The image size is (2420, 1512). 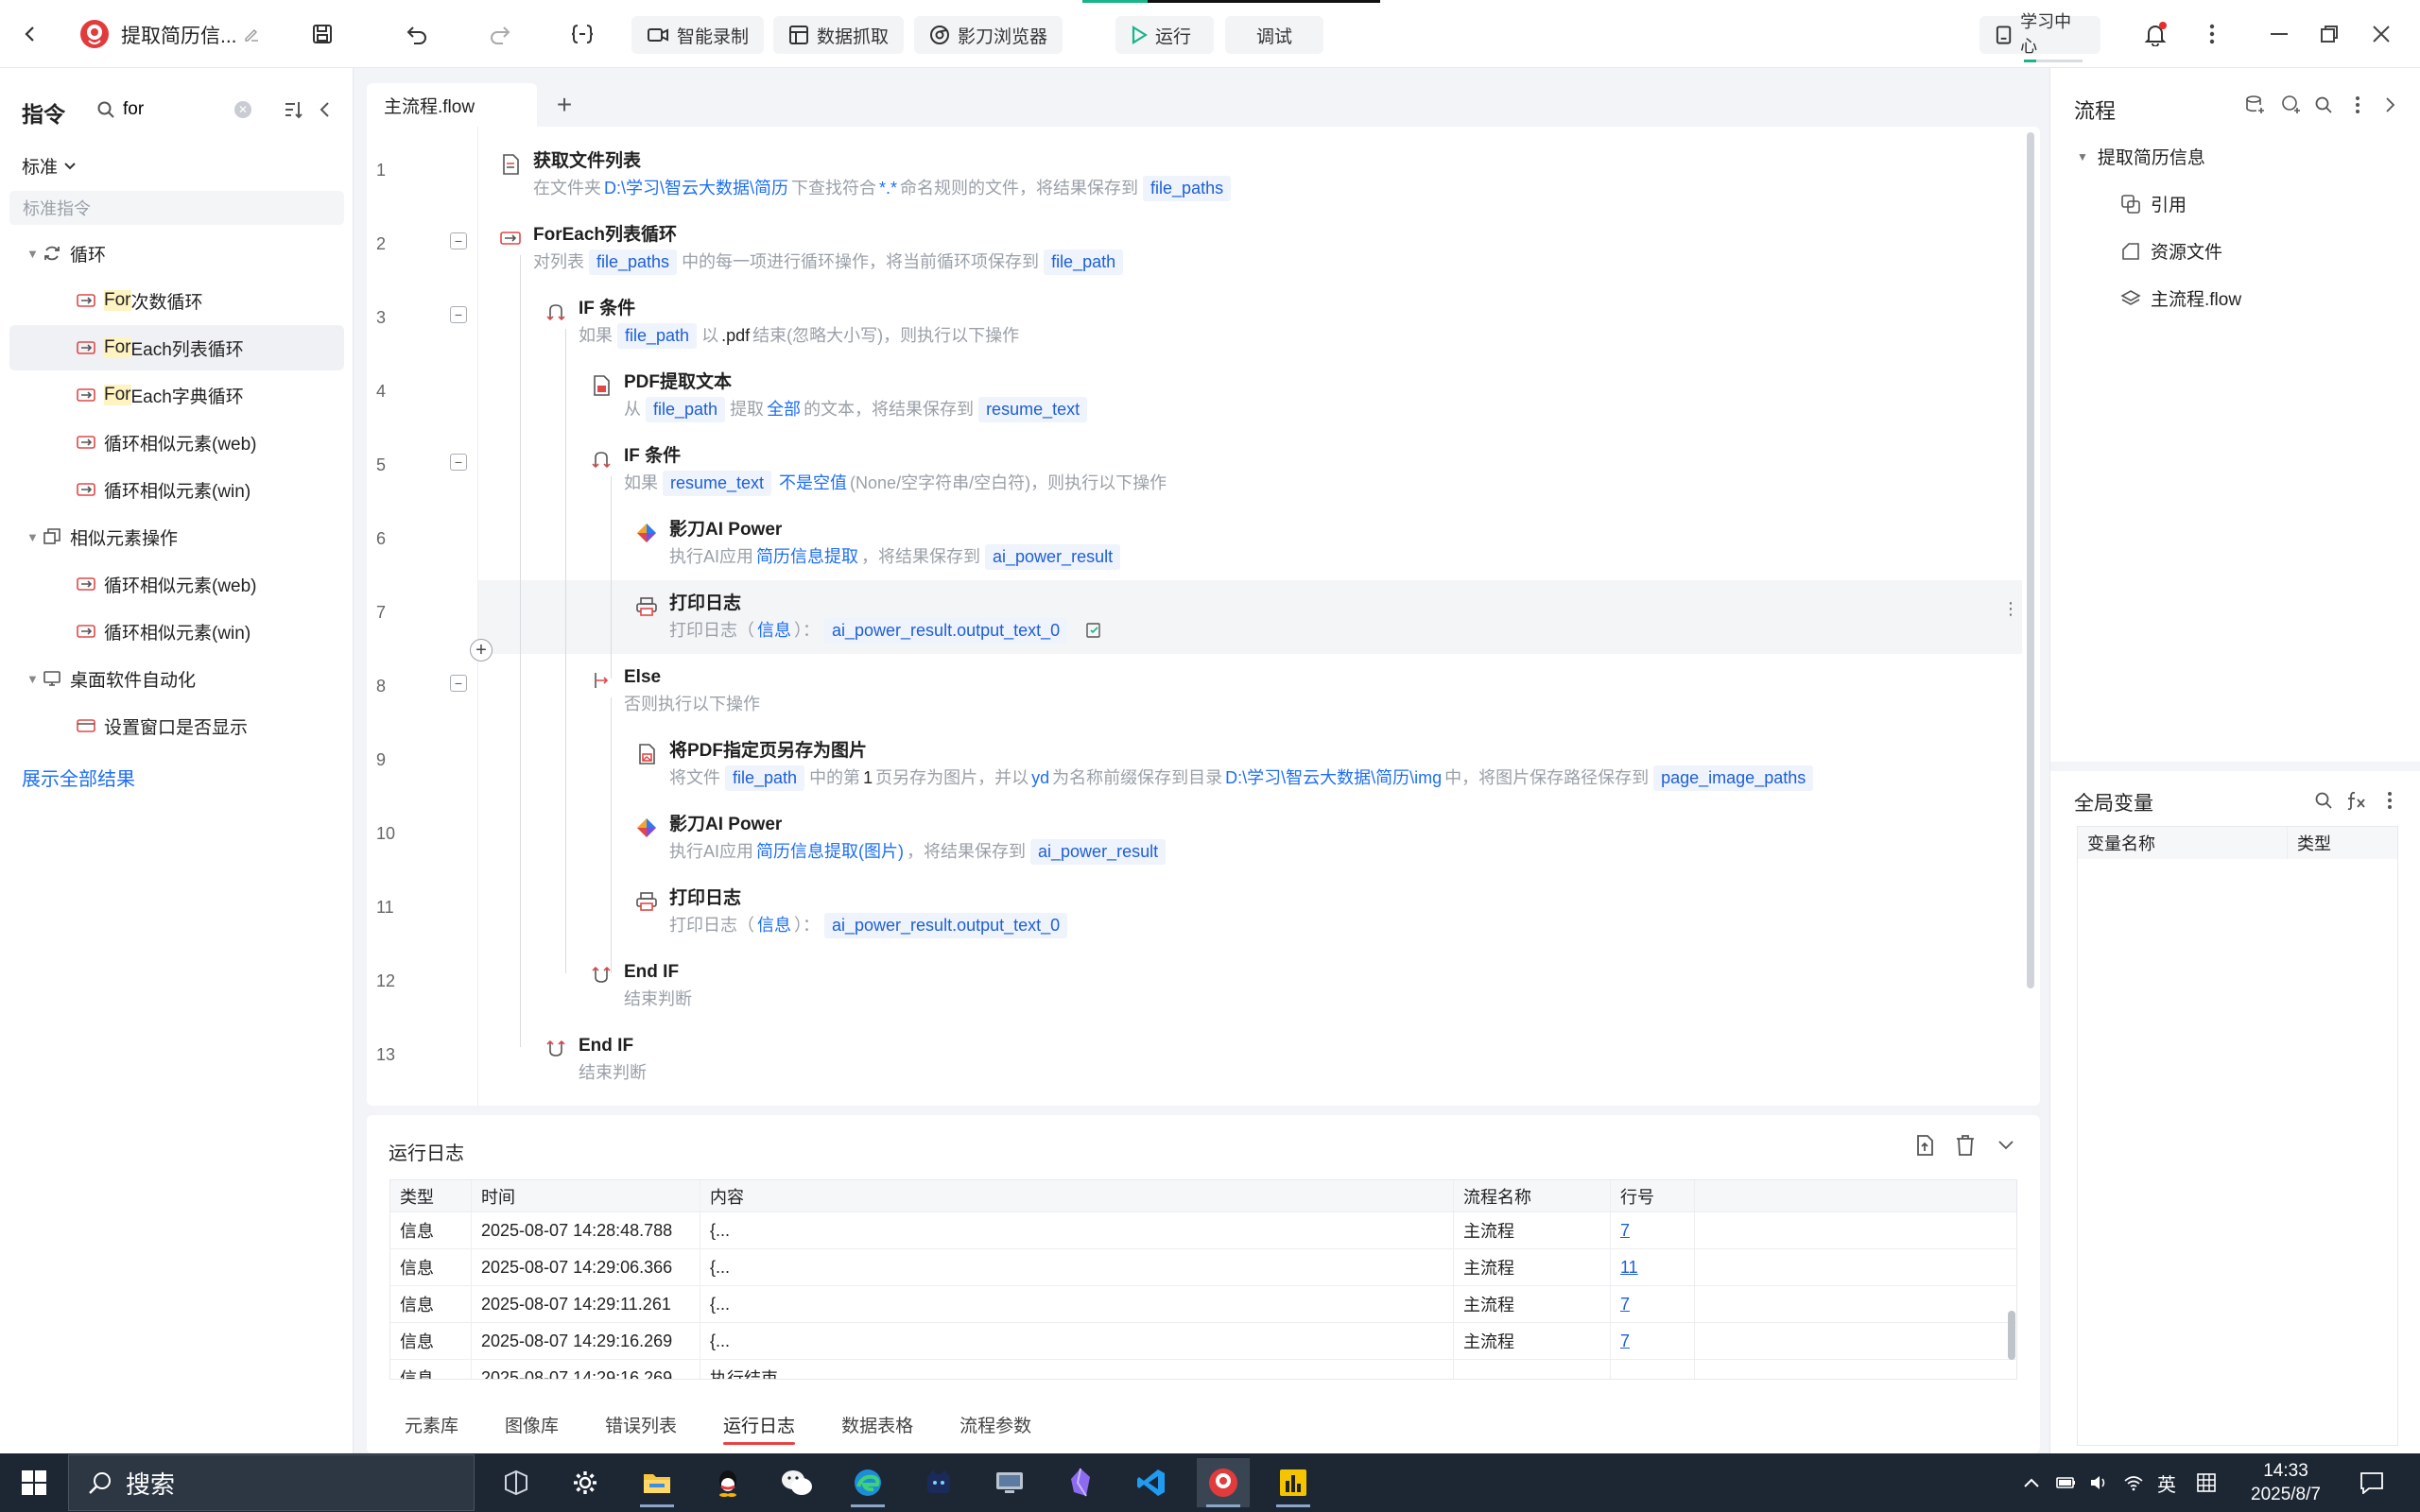 I want to click on redo-icon, so click(x=500, y=34).